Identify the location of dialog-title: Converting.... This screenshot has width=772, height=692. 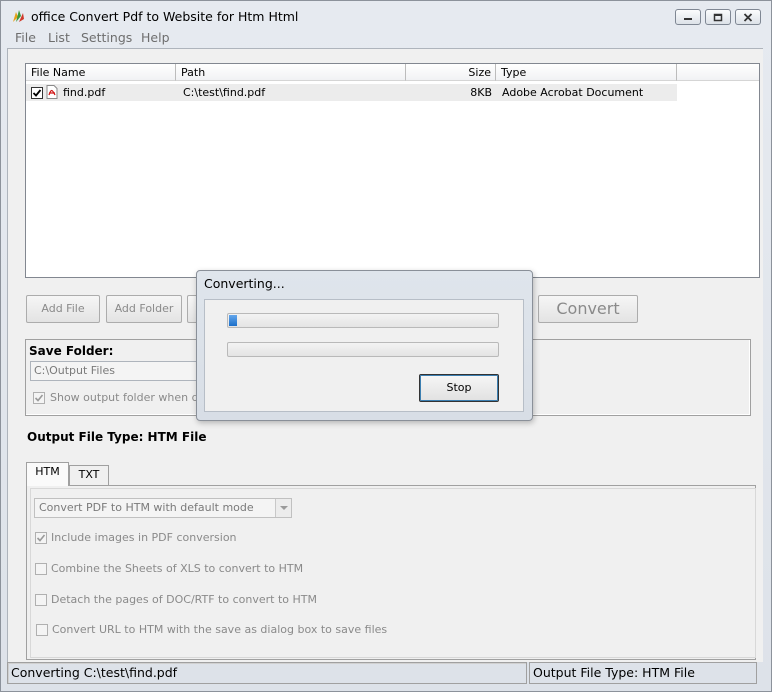
(244, 283).